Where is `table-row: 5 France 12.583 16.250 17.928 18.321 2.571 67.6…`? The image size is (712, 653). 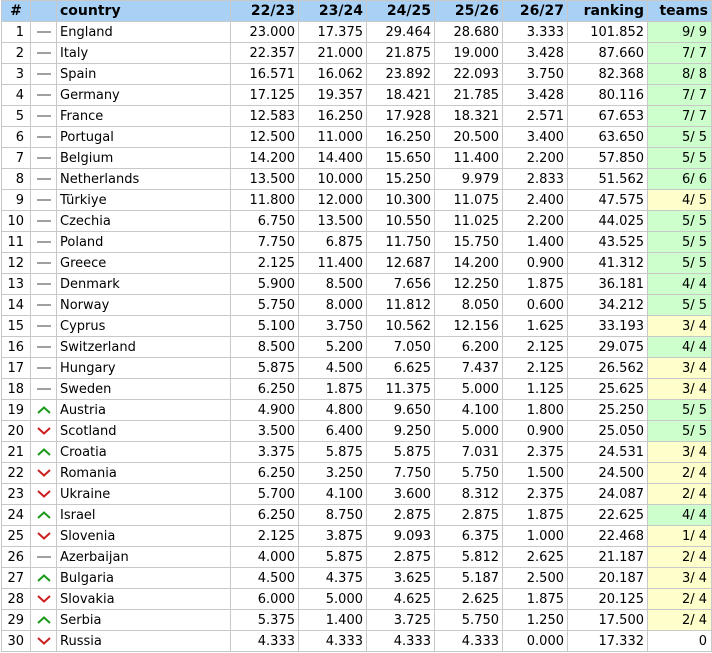 table-row: 5 France 12.583 16.250 17.928 18.321 2.571 67.6… is located at coordinates (356, 116).